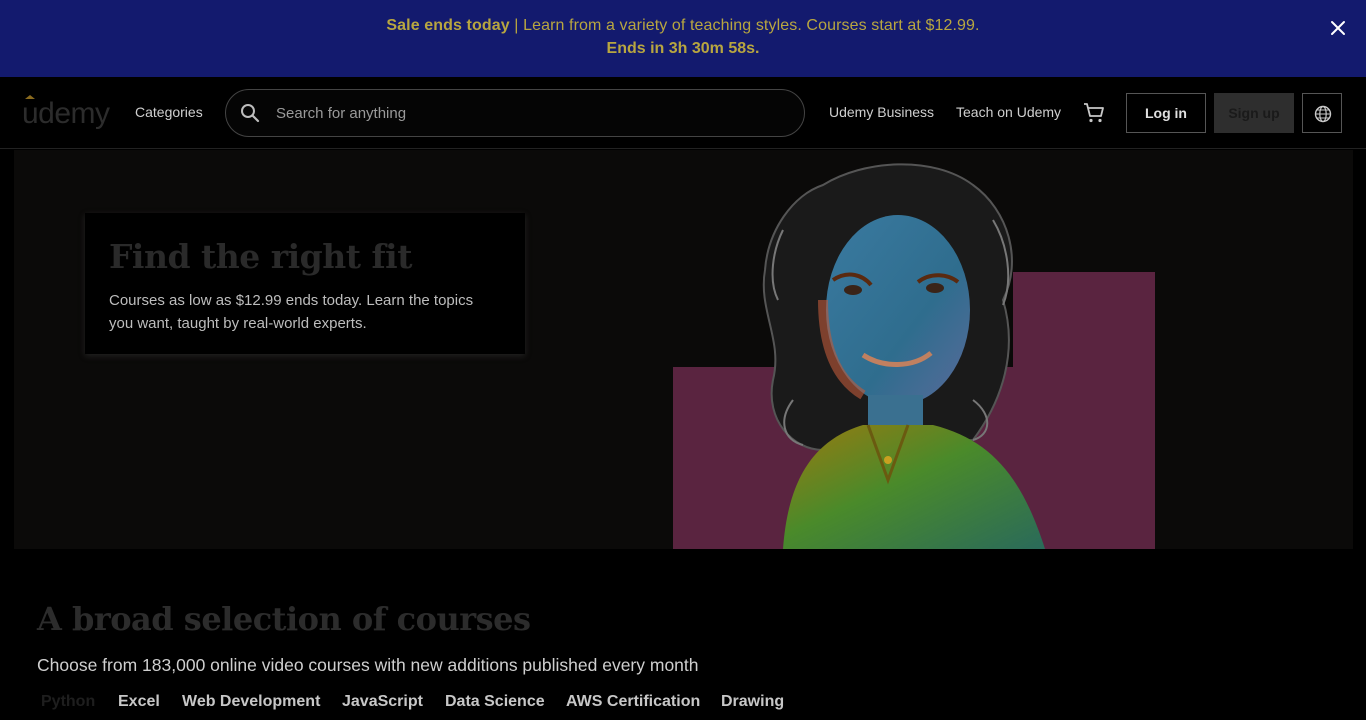 This screenshot has width=1366, height=720. I want to click on udemy-logo: udemy, so click(70, 113).